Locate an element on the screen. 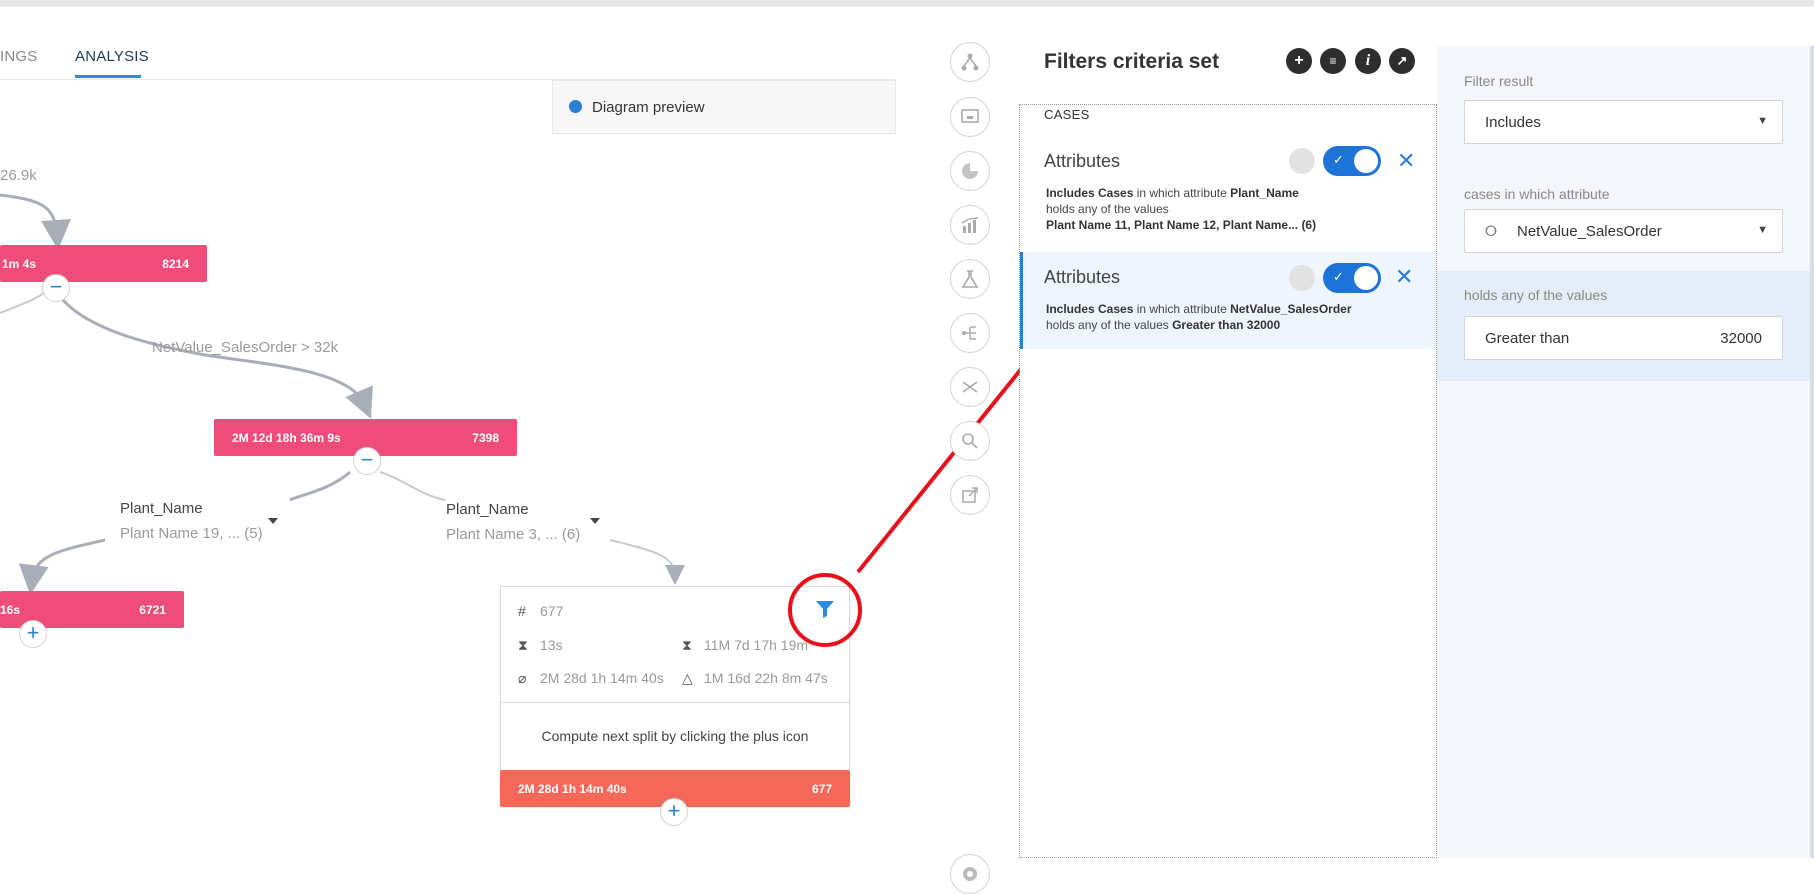  max-duration-icon: ⧗ is located at coordinates (687, 645).